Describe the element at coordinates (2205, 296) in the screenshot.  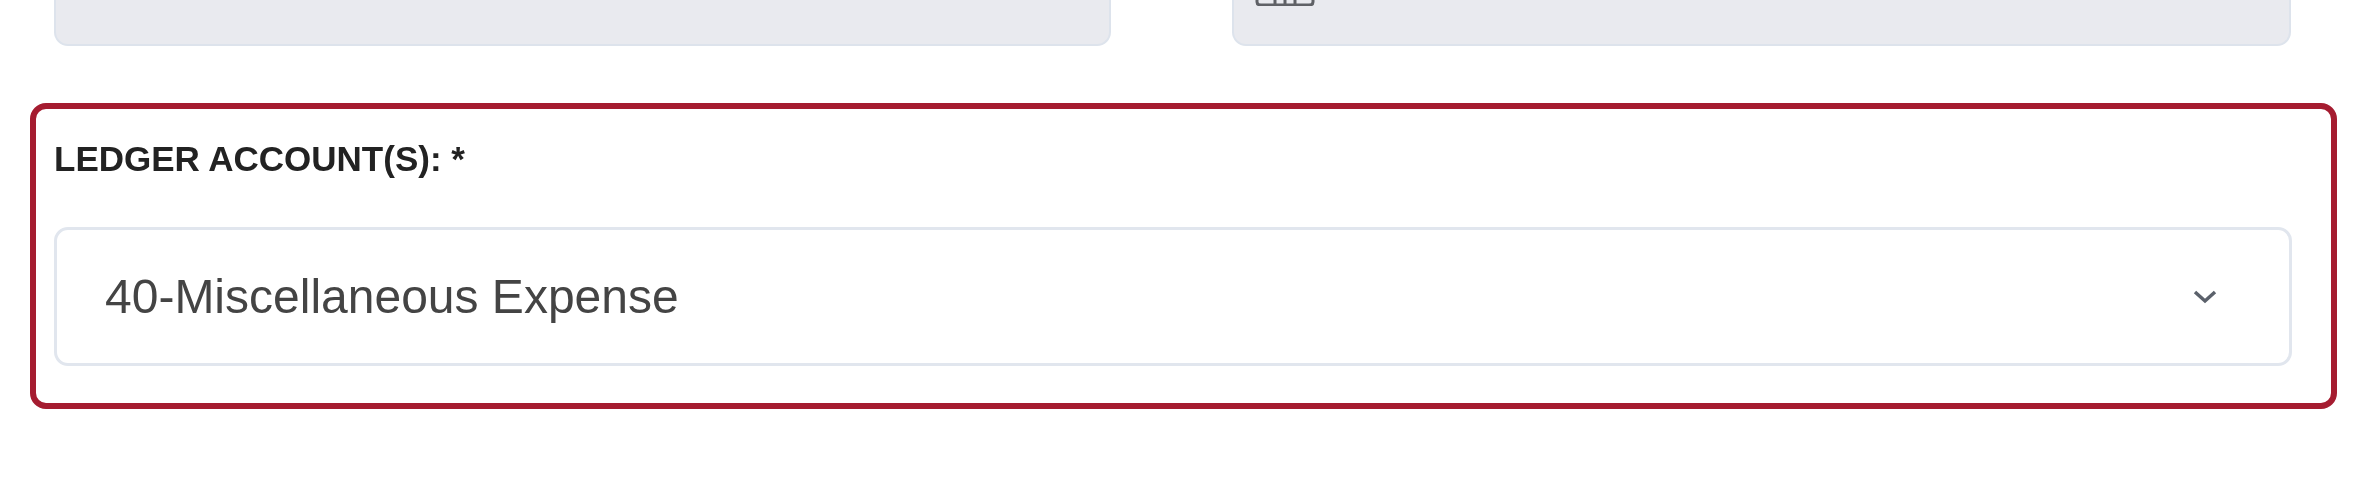
I see `chevron-down-icon` at that location.